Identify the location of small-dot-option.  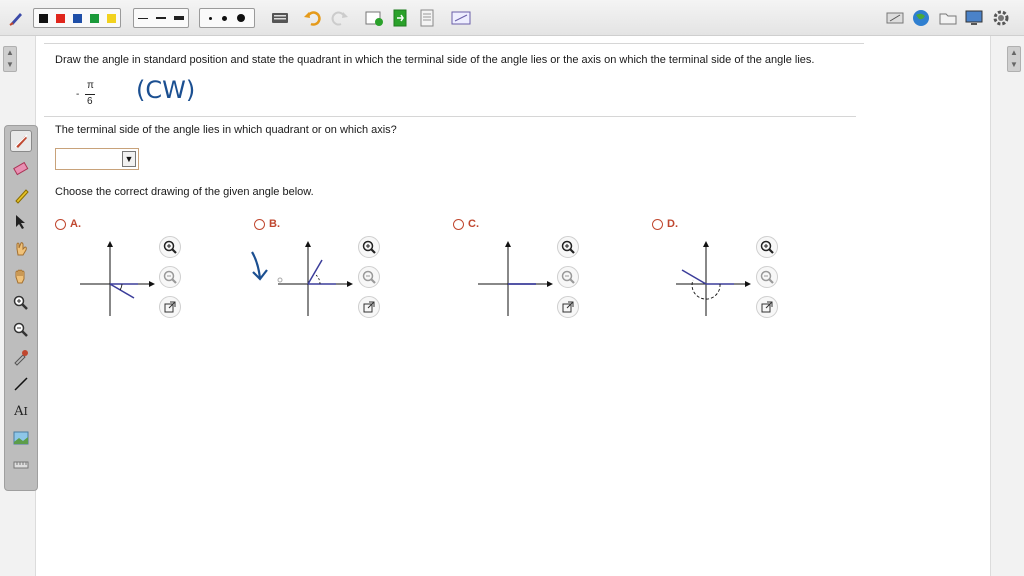
(210, 18).